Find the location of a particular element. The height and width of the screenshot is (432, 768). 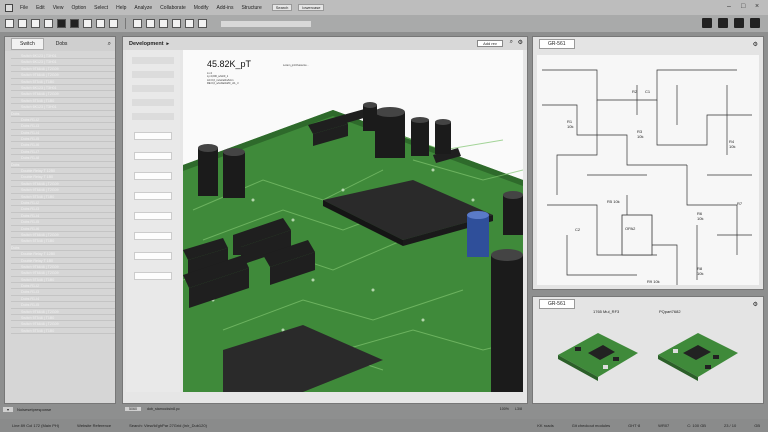

tab-switch: Switch is located at coordinates (27, 44).